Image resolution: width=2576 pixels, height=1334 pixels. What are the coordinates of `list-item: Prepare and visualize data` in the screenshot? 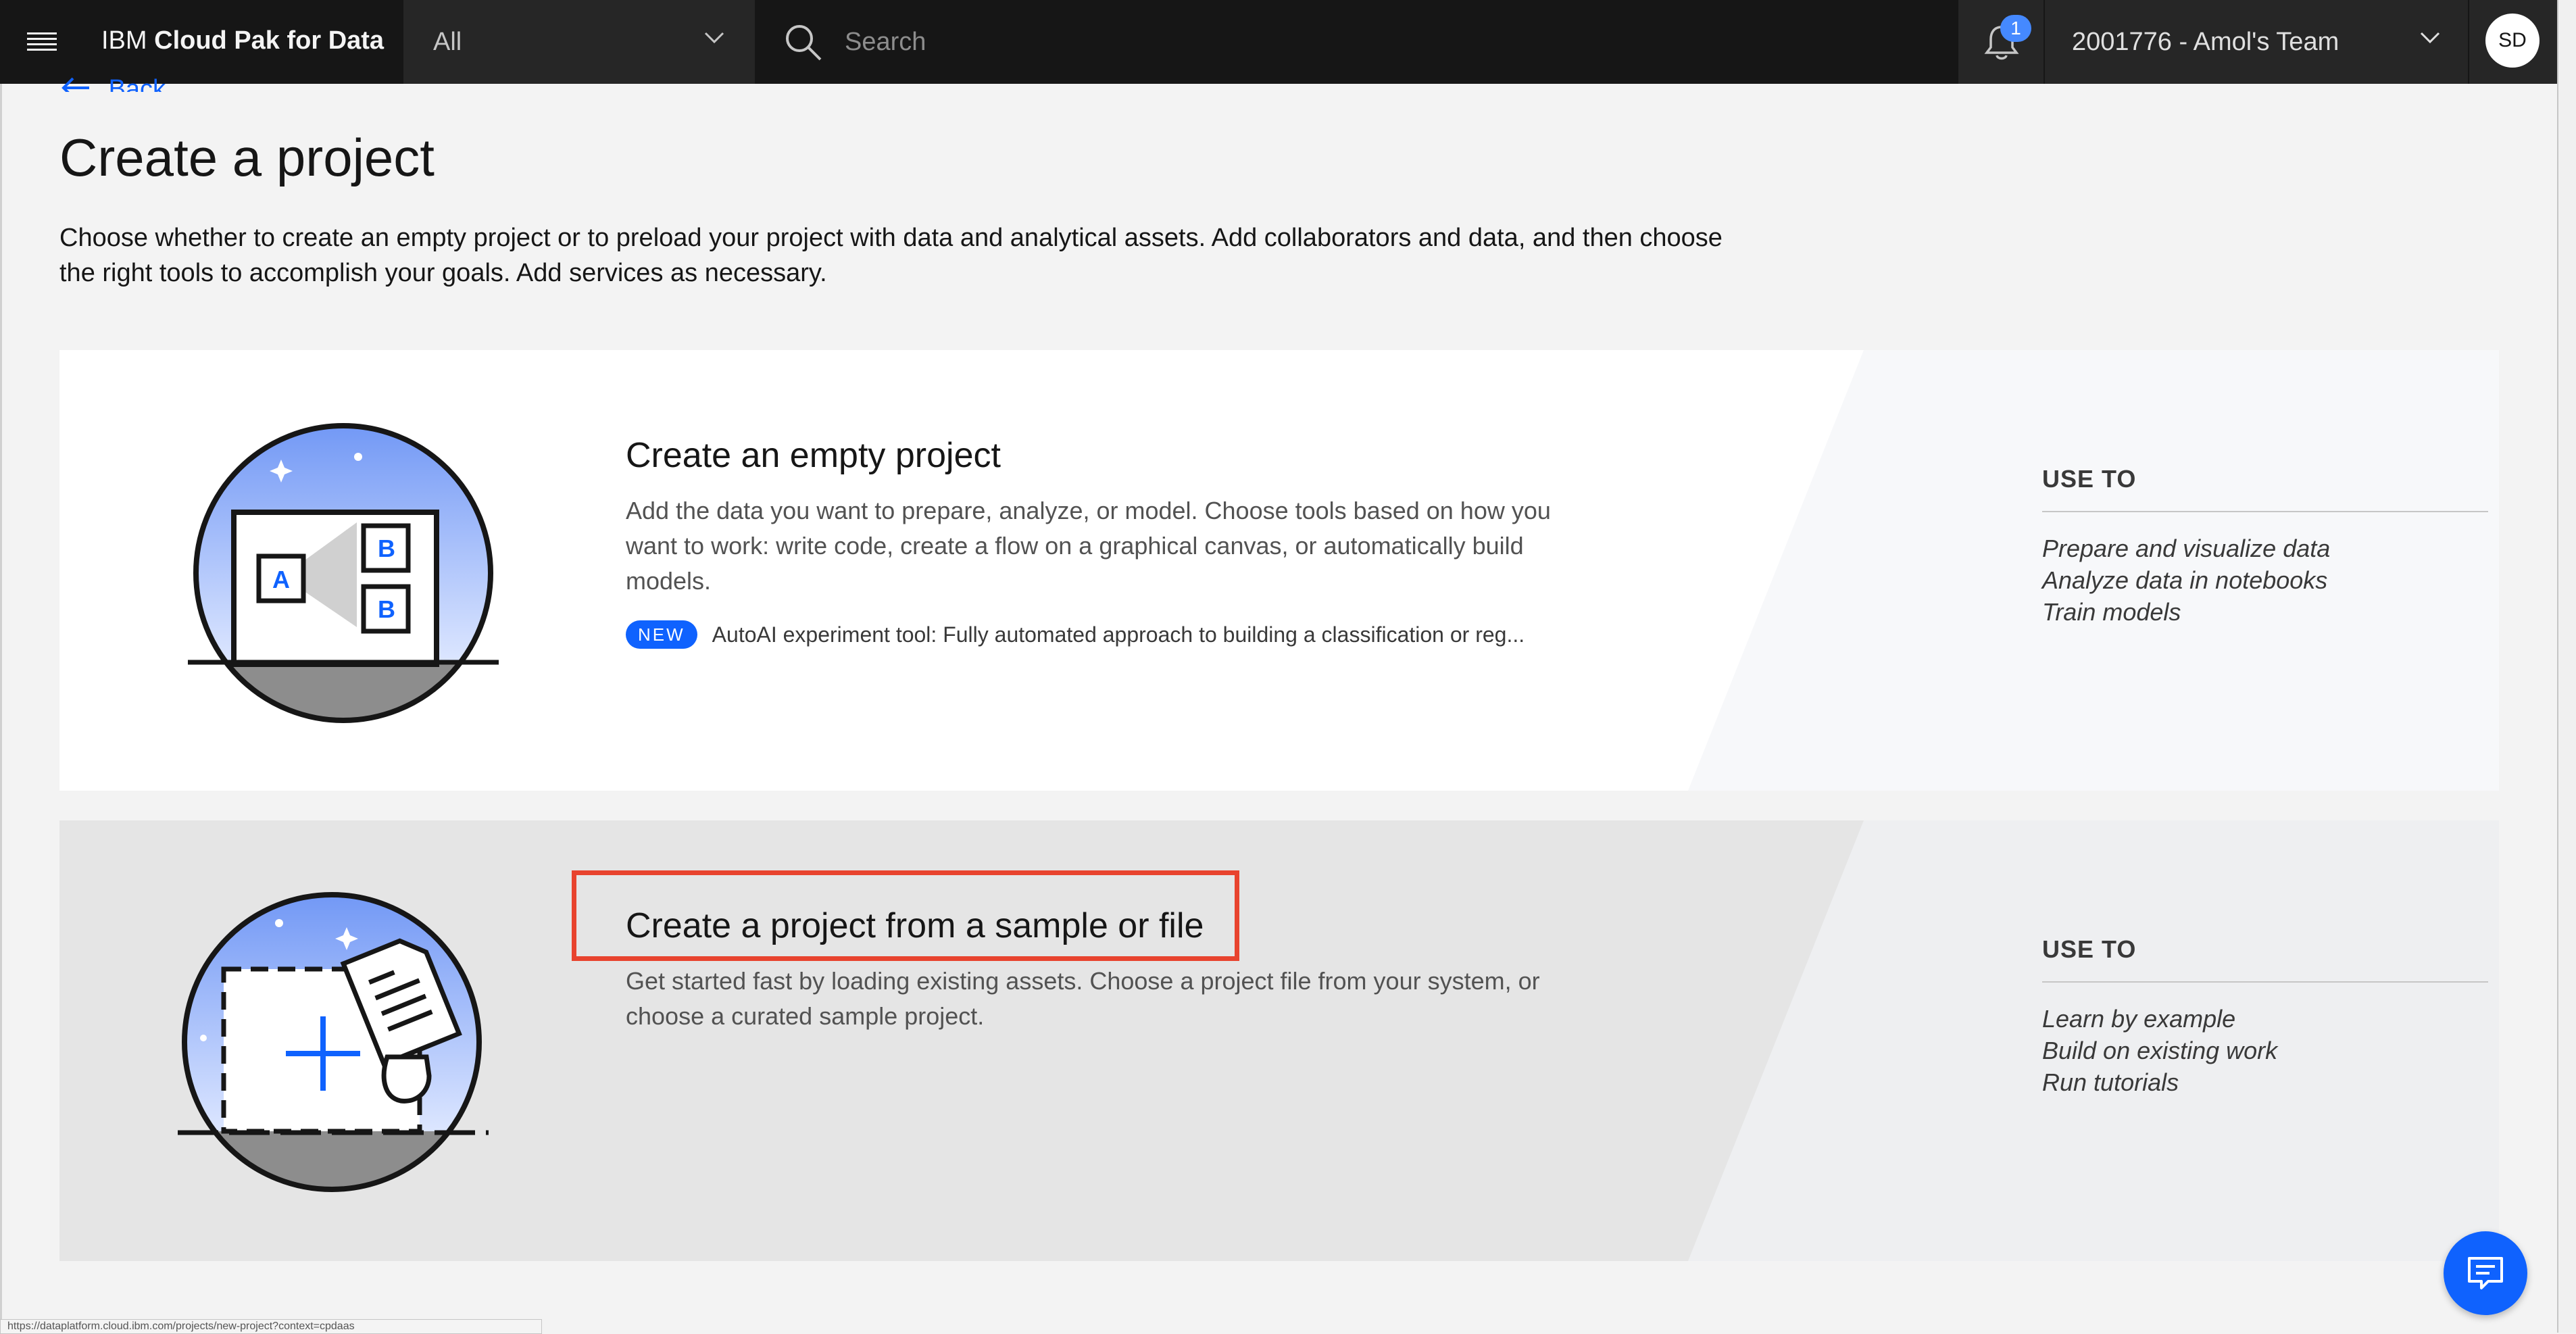 It's located at (2186, 548).